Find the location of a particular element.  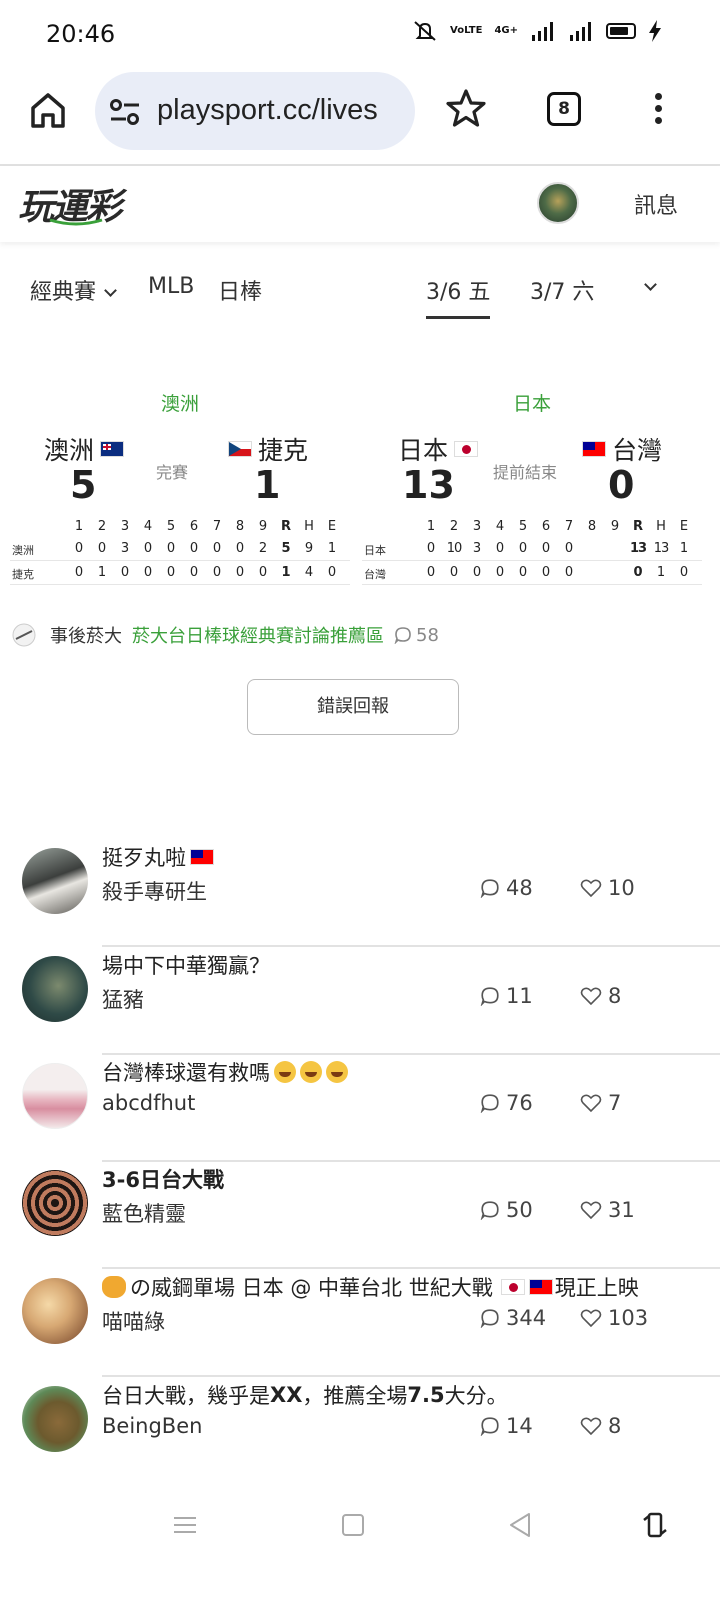

messages-link: 訊息 is located at coordinates (656, 204).